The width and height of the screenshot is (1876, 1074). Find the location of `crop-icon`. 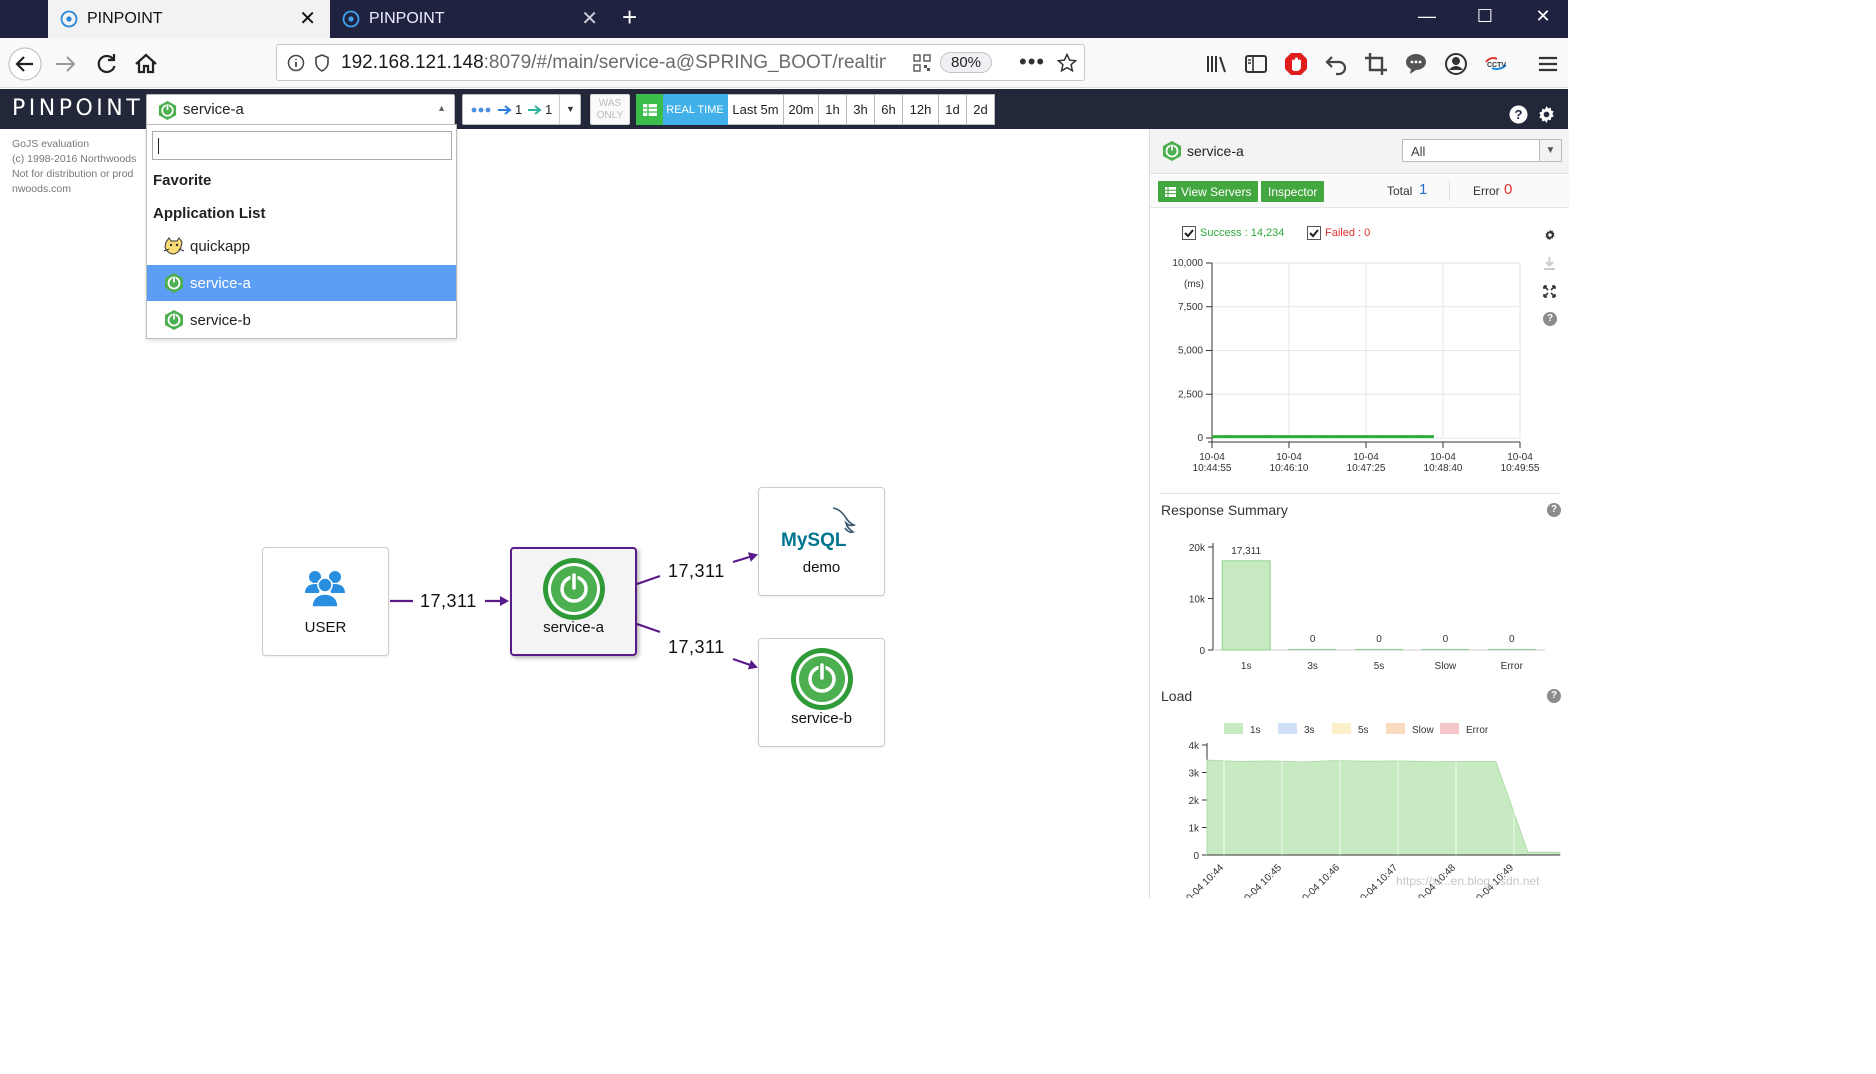

crop-icon is located at coordinates (1376, 64).